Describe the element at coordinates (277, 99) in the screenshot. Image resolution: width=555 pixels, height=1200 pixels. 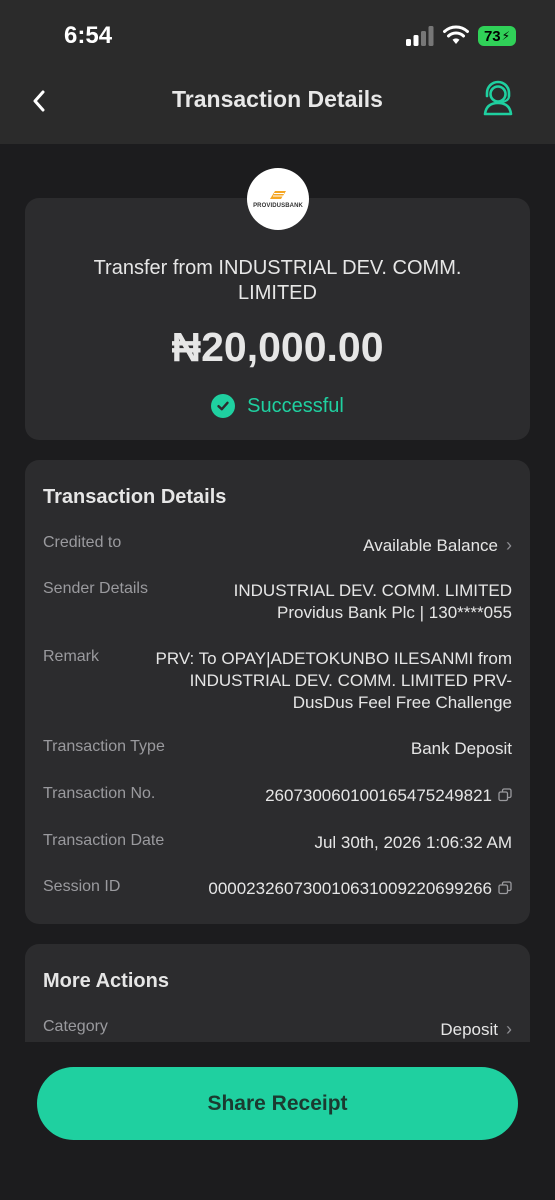
I see `page-title: Transaction Details` at that location.